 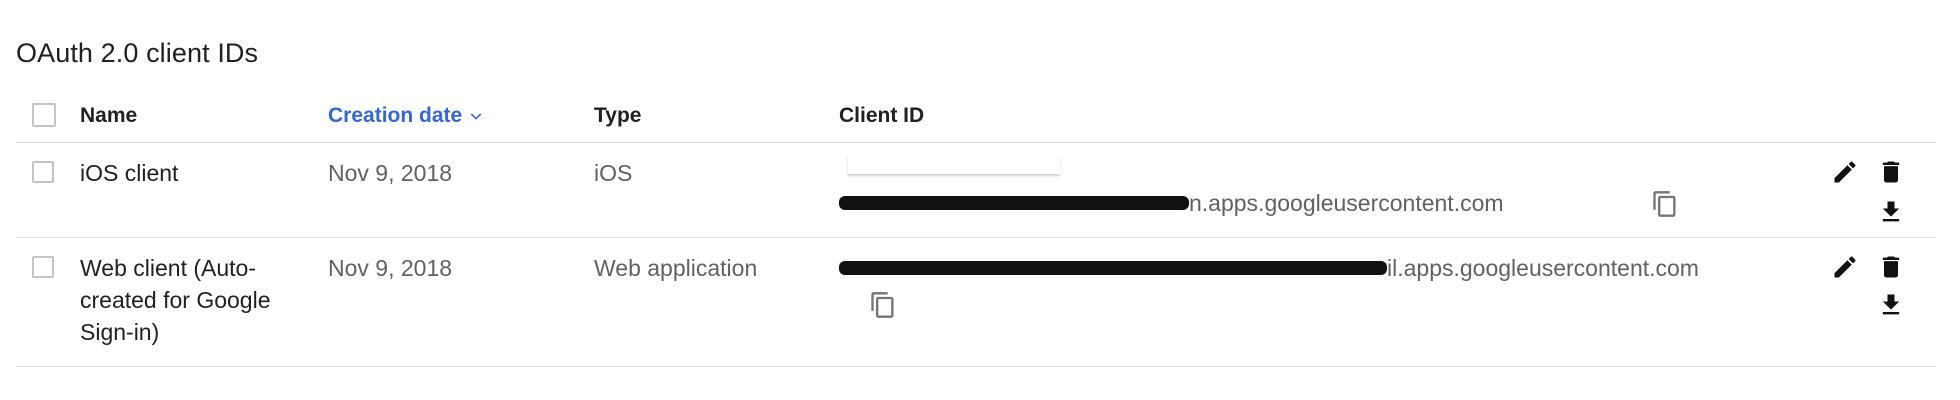 I want to click on header-name: Name, so click(x=180, y=116).